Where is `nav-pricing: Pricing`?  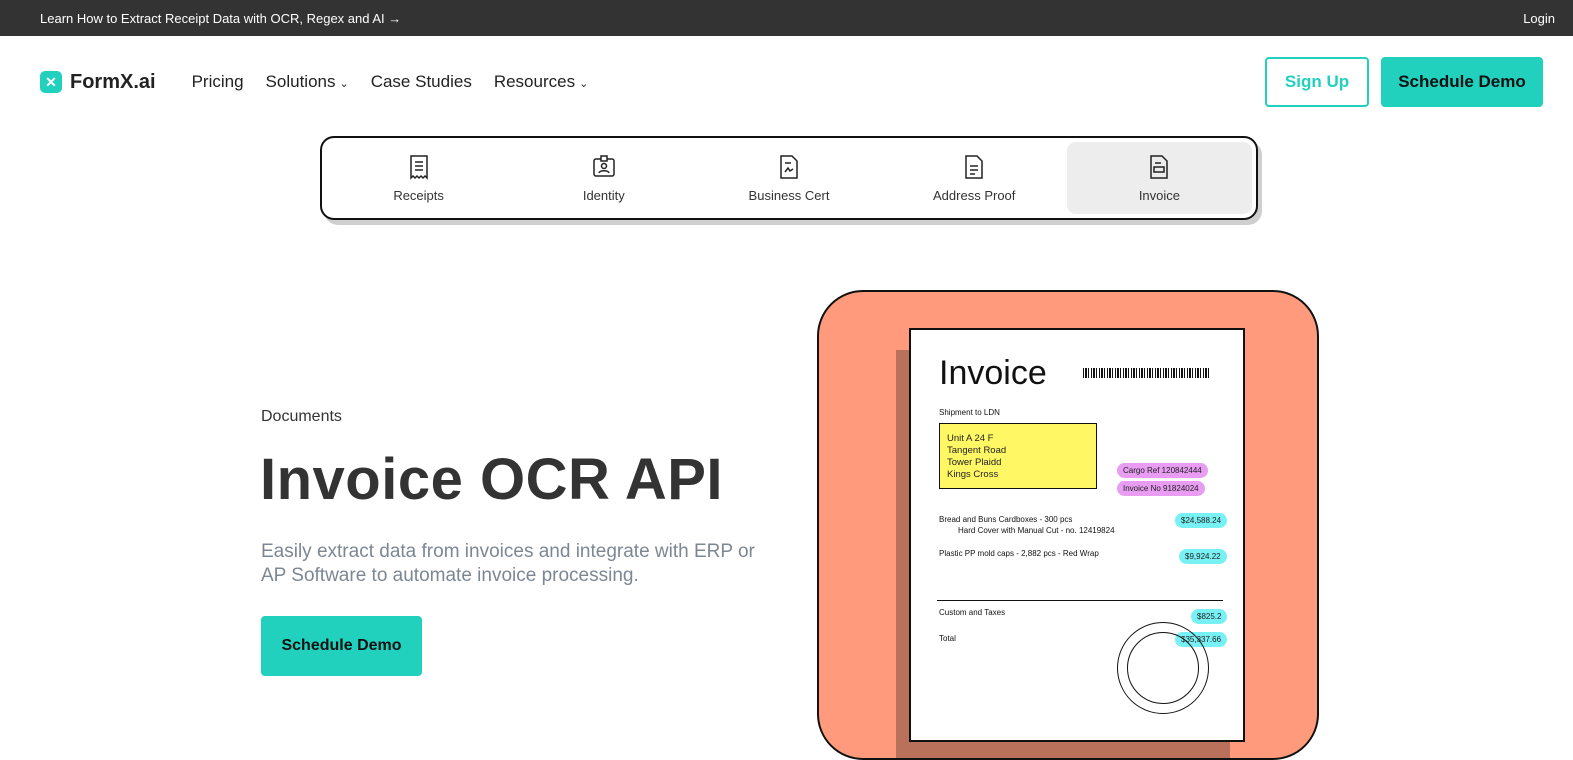
nav-pricing: Pricing is located at coordinates (218, 82).